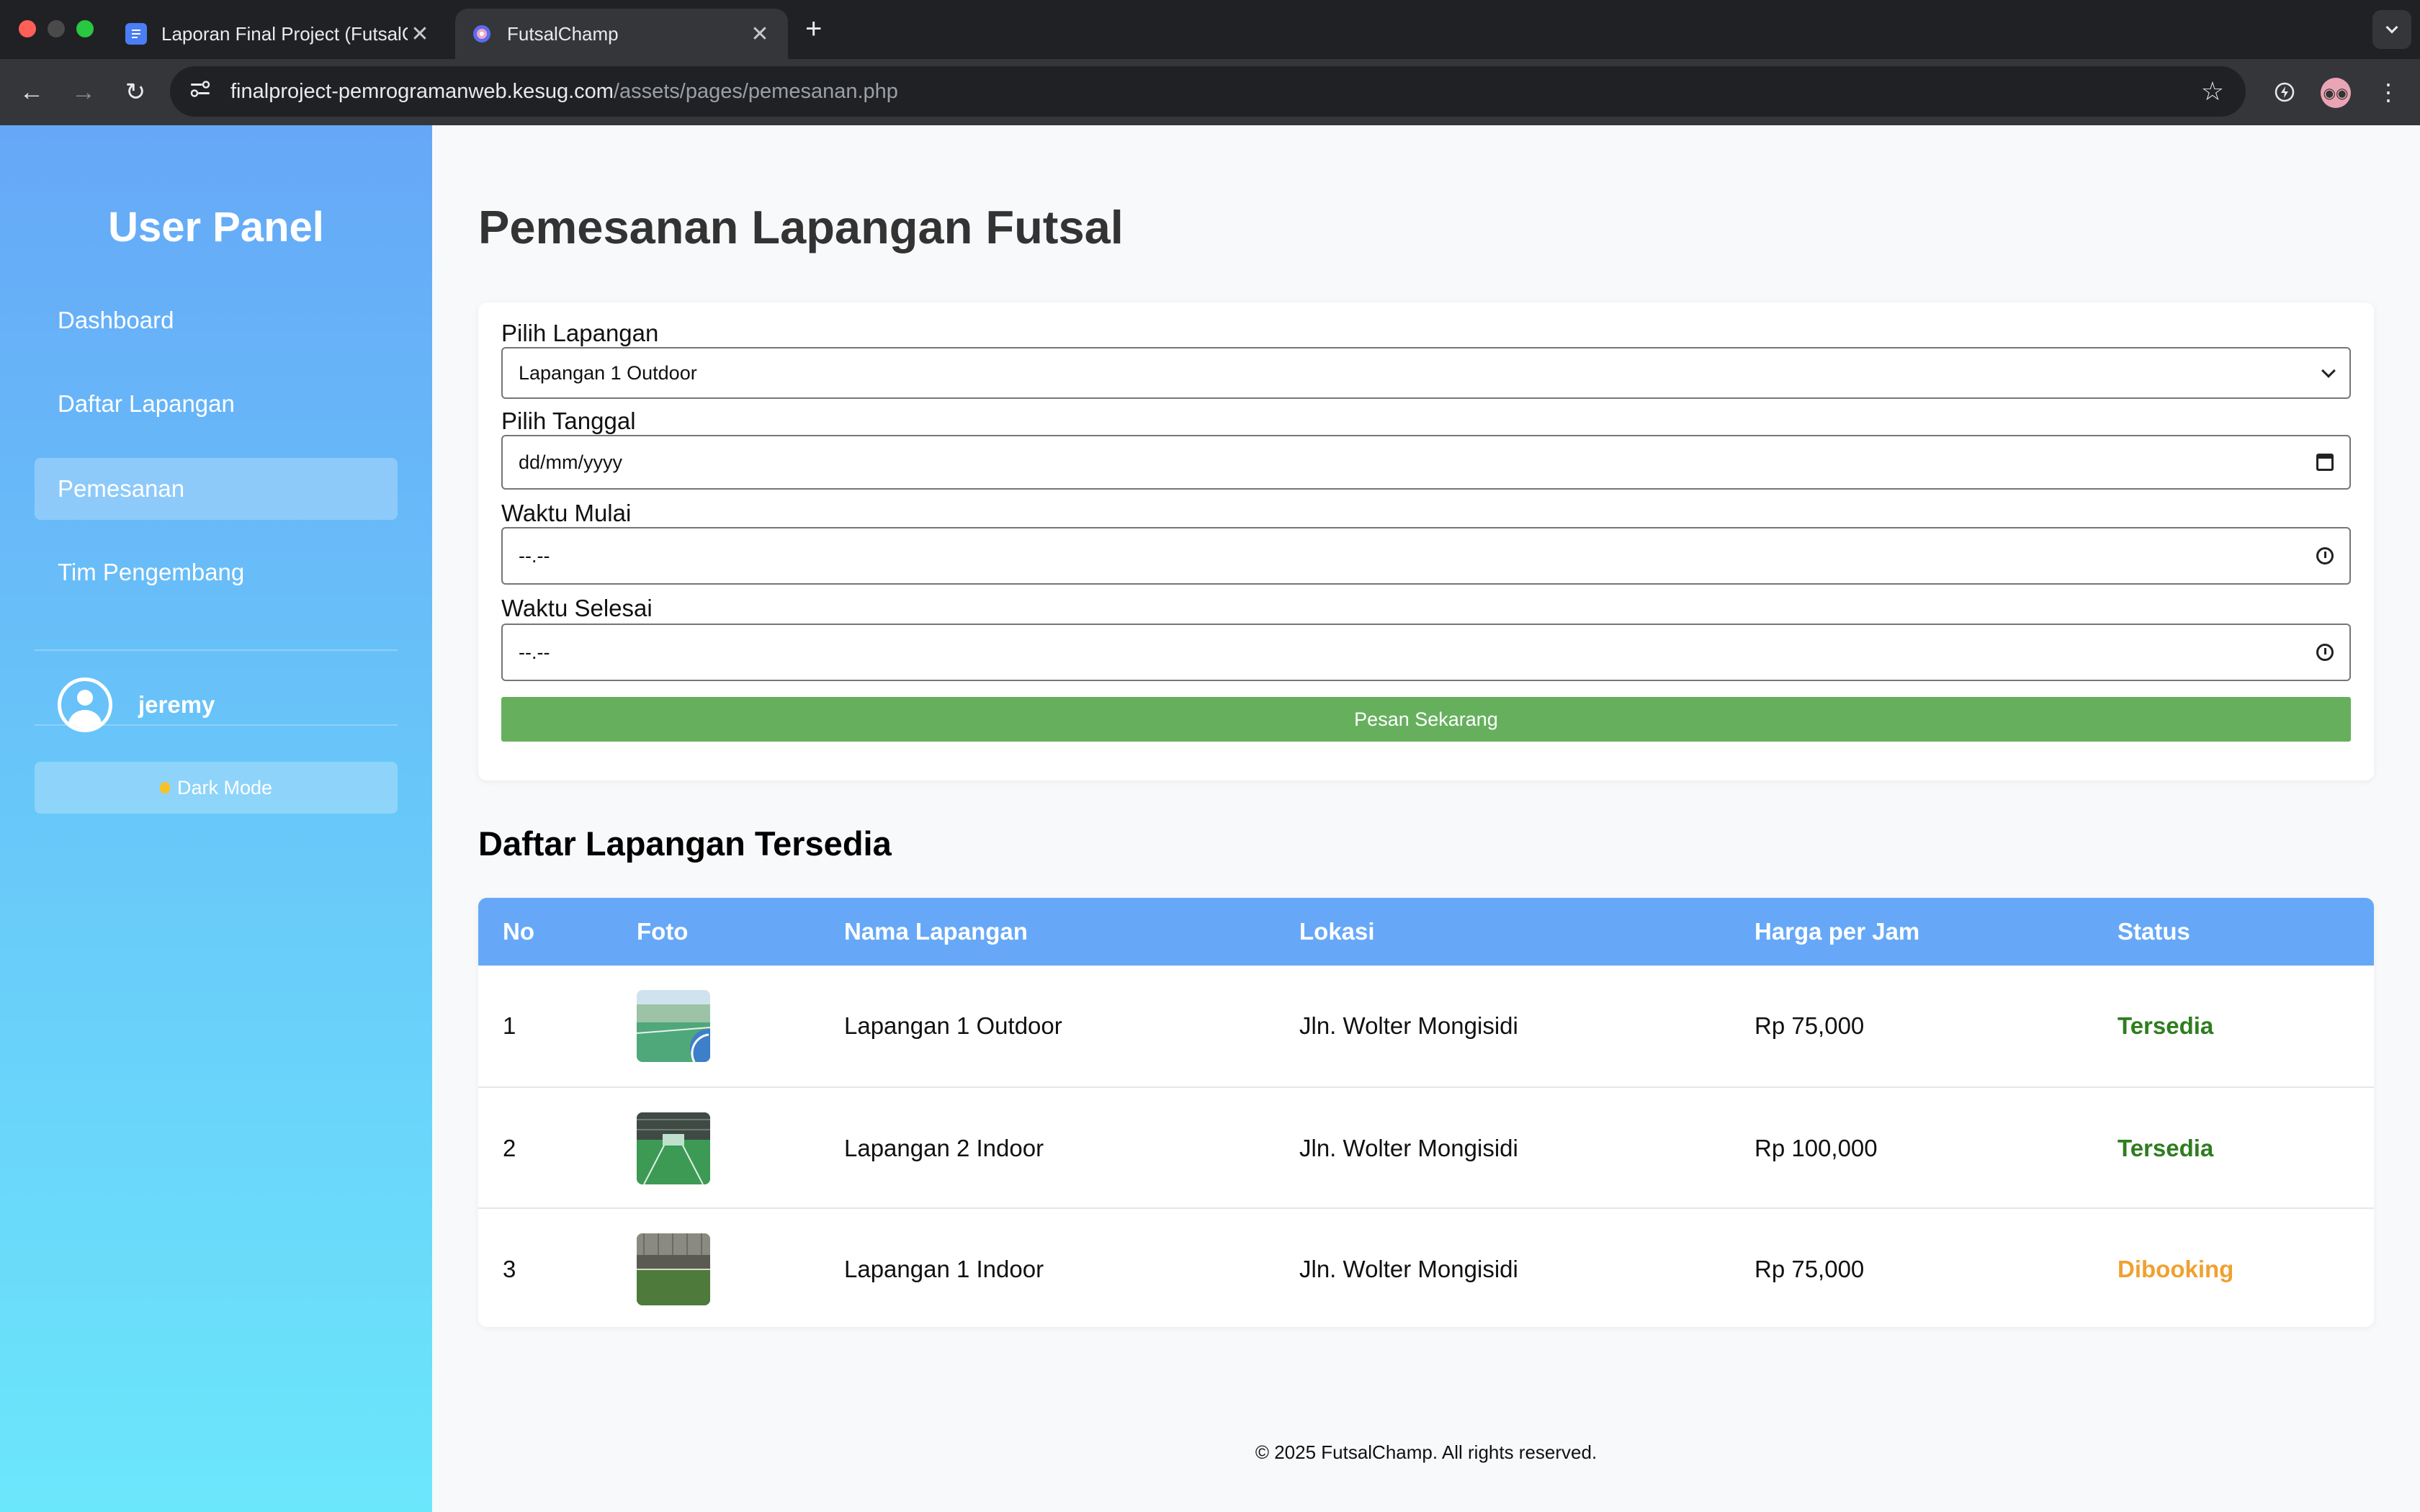 This screenshot has width=2420, height=1512. I want to click on sidebar-user: jeremy, so click(216, 705).